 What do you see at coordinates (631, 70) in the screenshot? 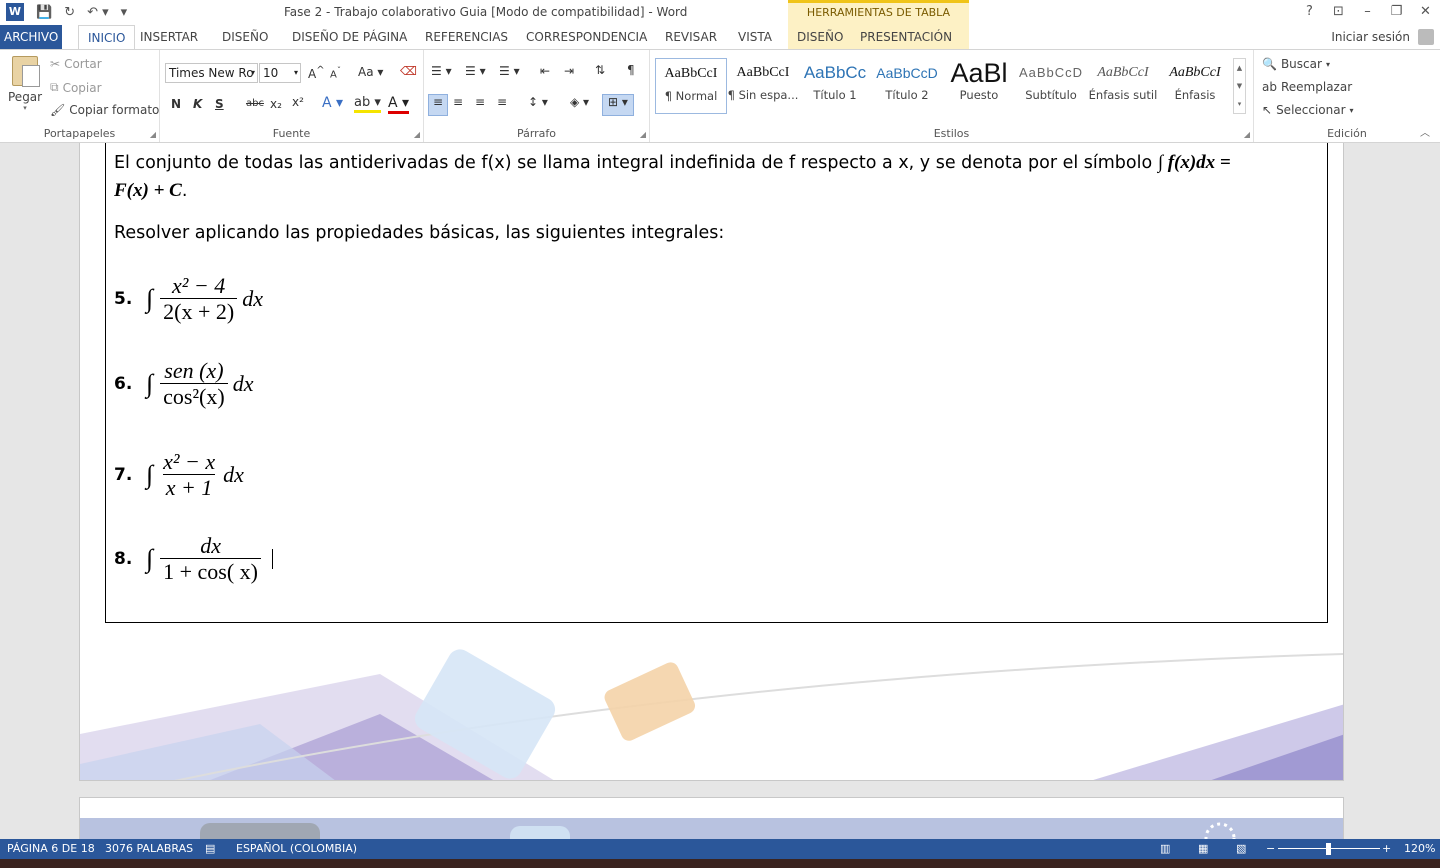
I see `pilcrow-icon: ¶` at bounding box center [631, 70].